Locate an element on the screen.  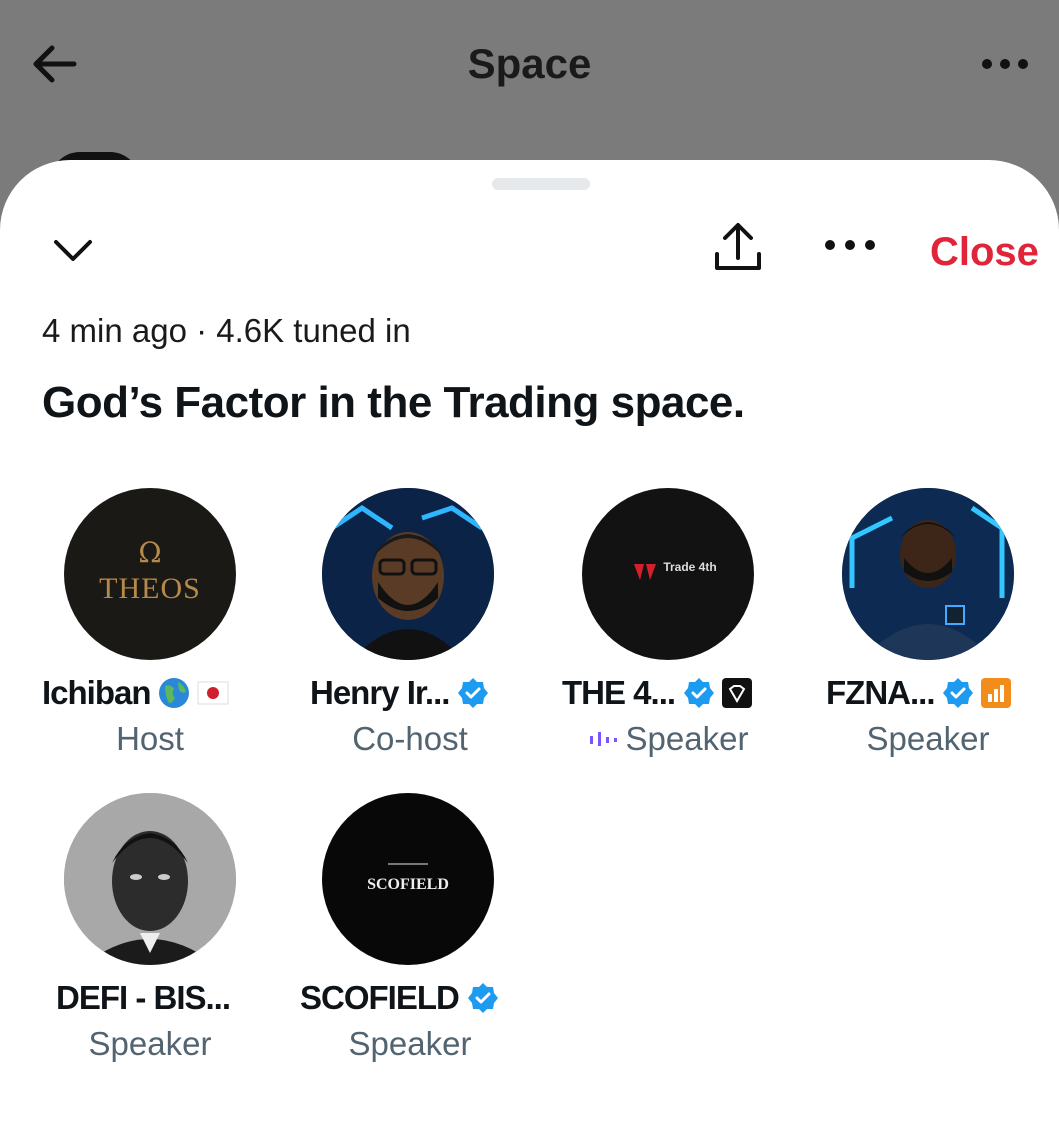
close-button: Close is located at coordinates (984, 252).